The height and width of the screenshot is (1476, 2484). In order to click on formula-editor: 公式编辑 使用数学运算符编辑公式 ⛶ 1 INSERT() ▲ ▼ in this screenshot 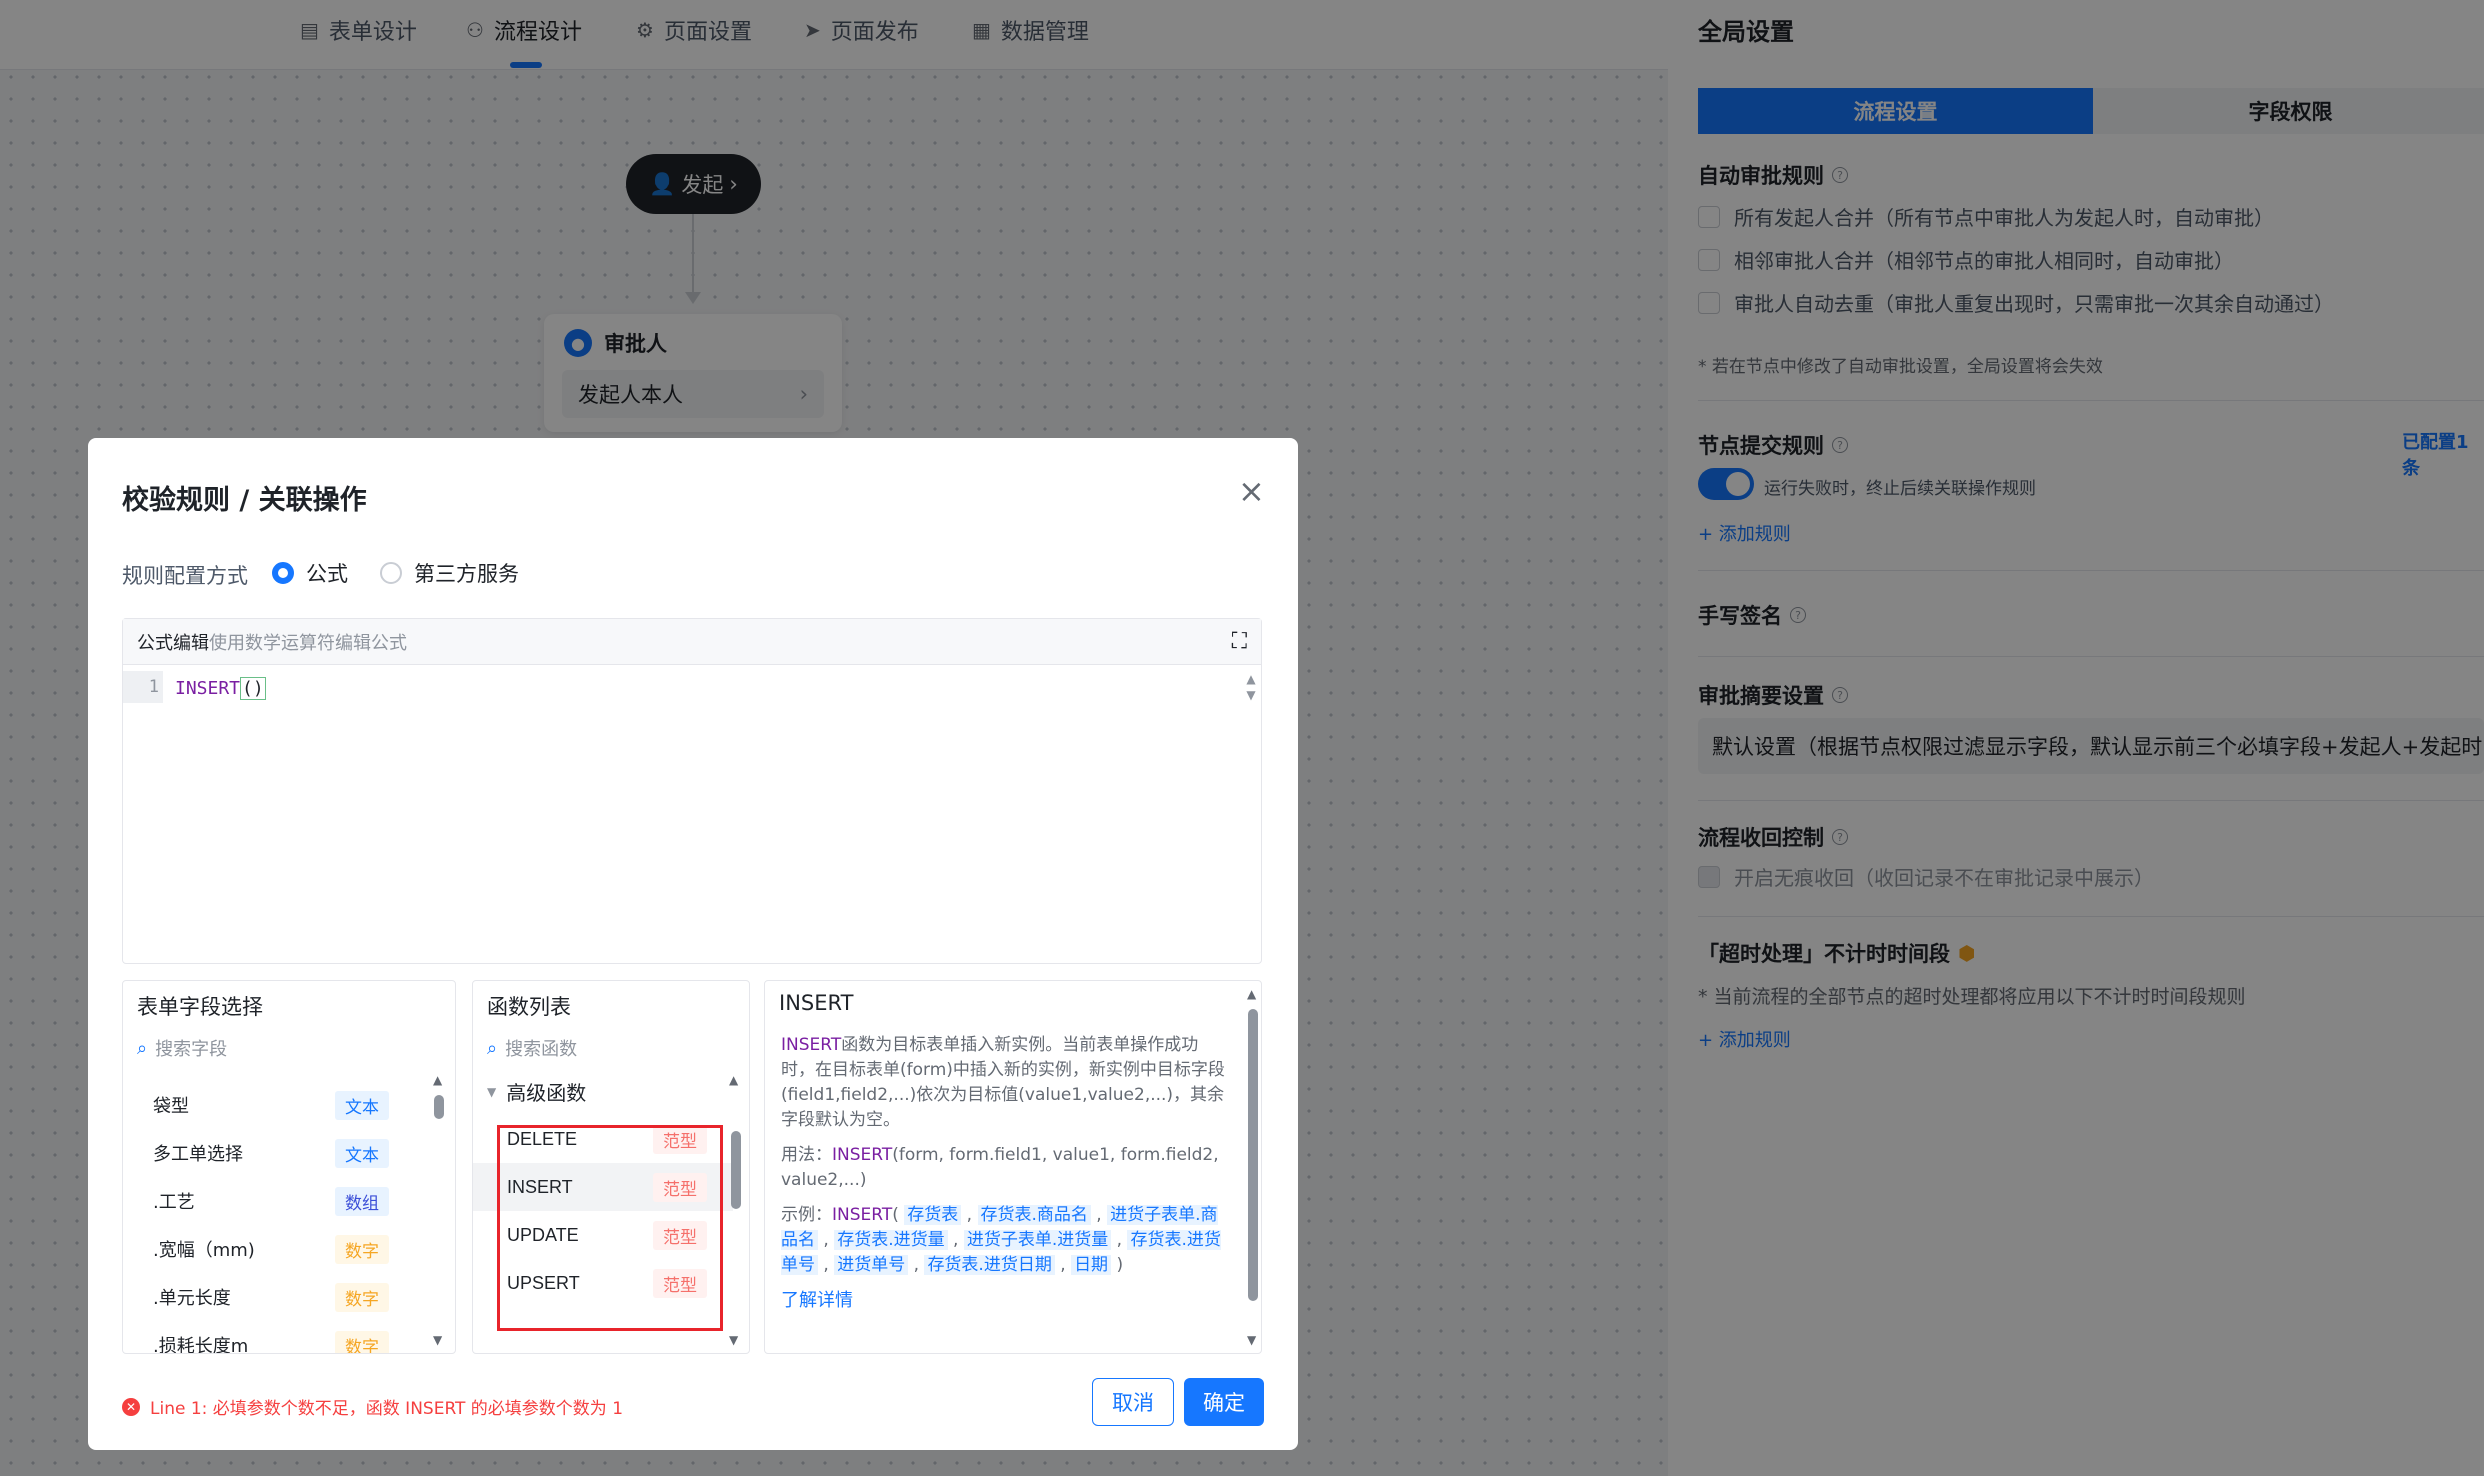, I will do `click(692, 791)`.